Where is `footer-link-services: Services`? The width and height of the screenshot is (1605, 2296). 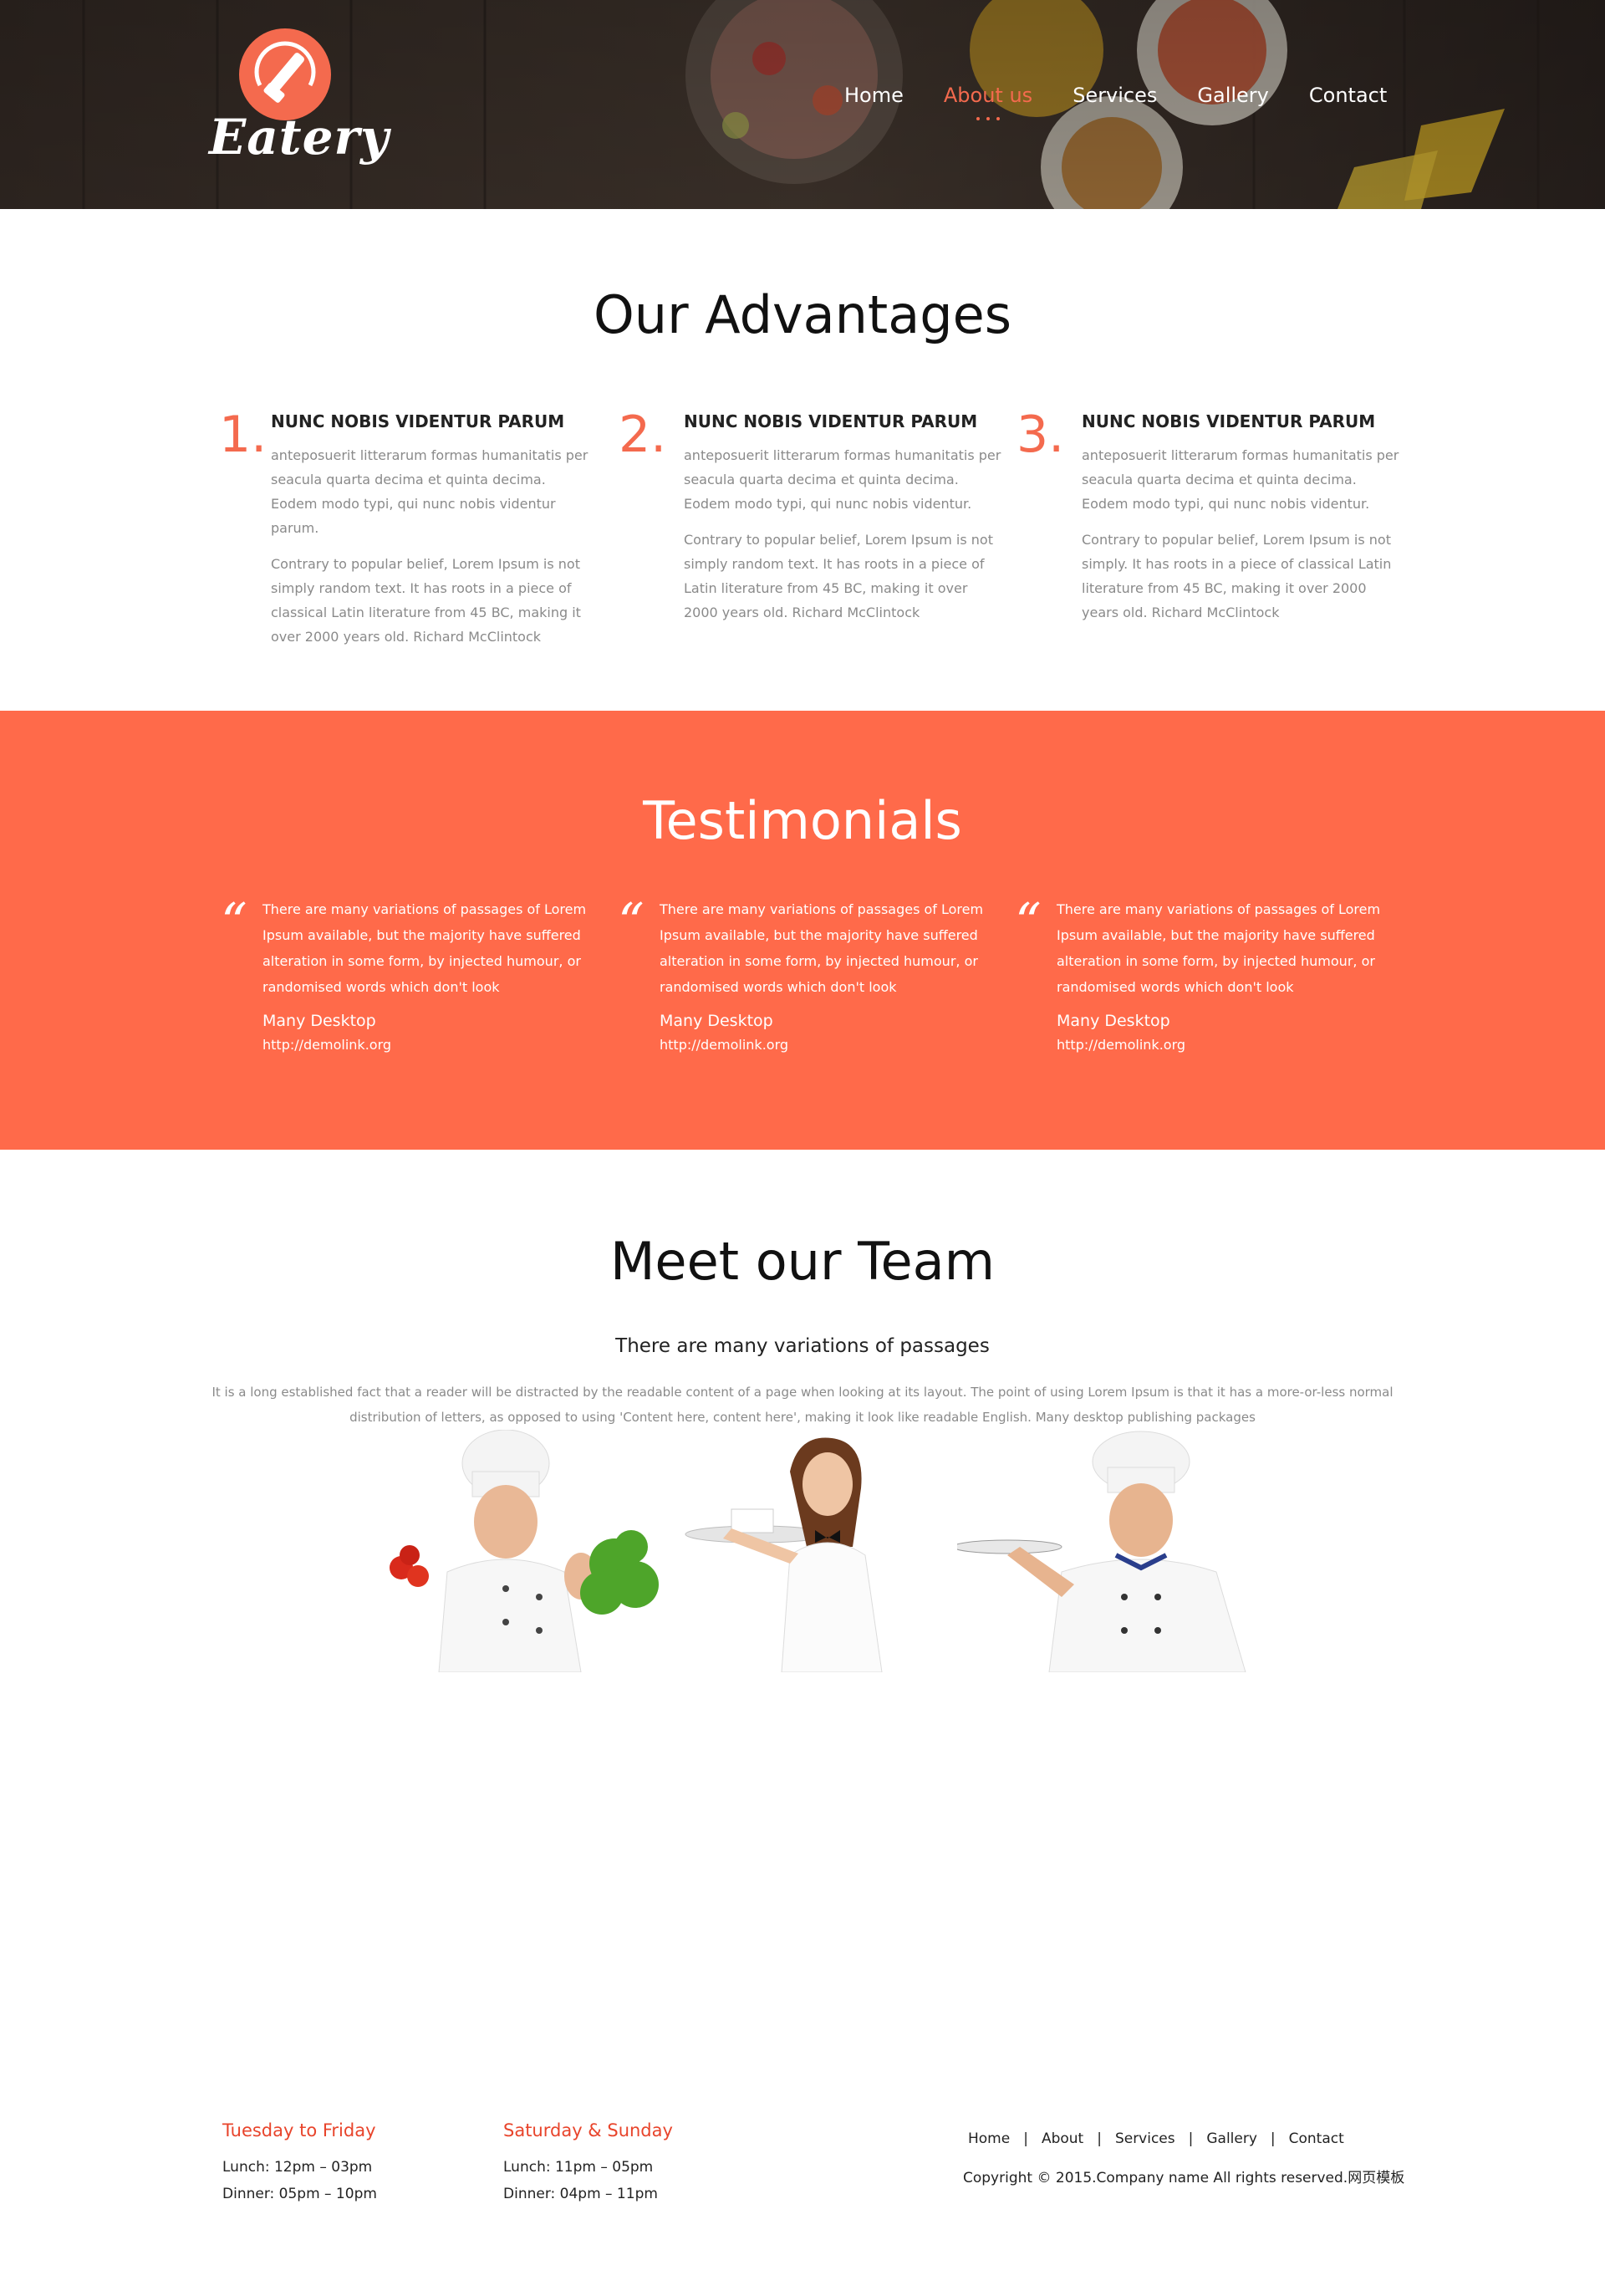 footer-link-services: Services is located at coordinates (1145, 2138).